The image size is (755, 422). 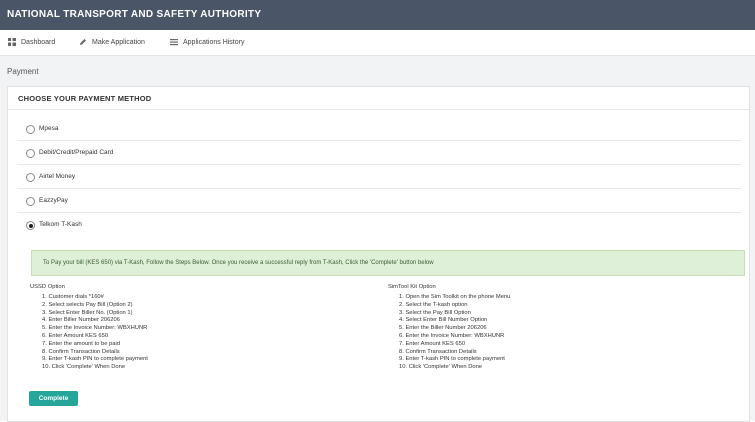 I want to click on simtoolkit-step: 6. Enter the Invoice Number: WBXHUNR, so click(x=452, y=335).